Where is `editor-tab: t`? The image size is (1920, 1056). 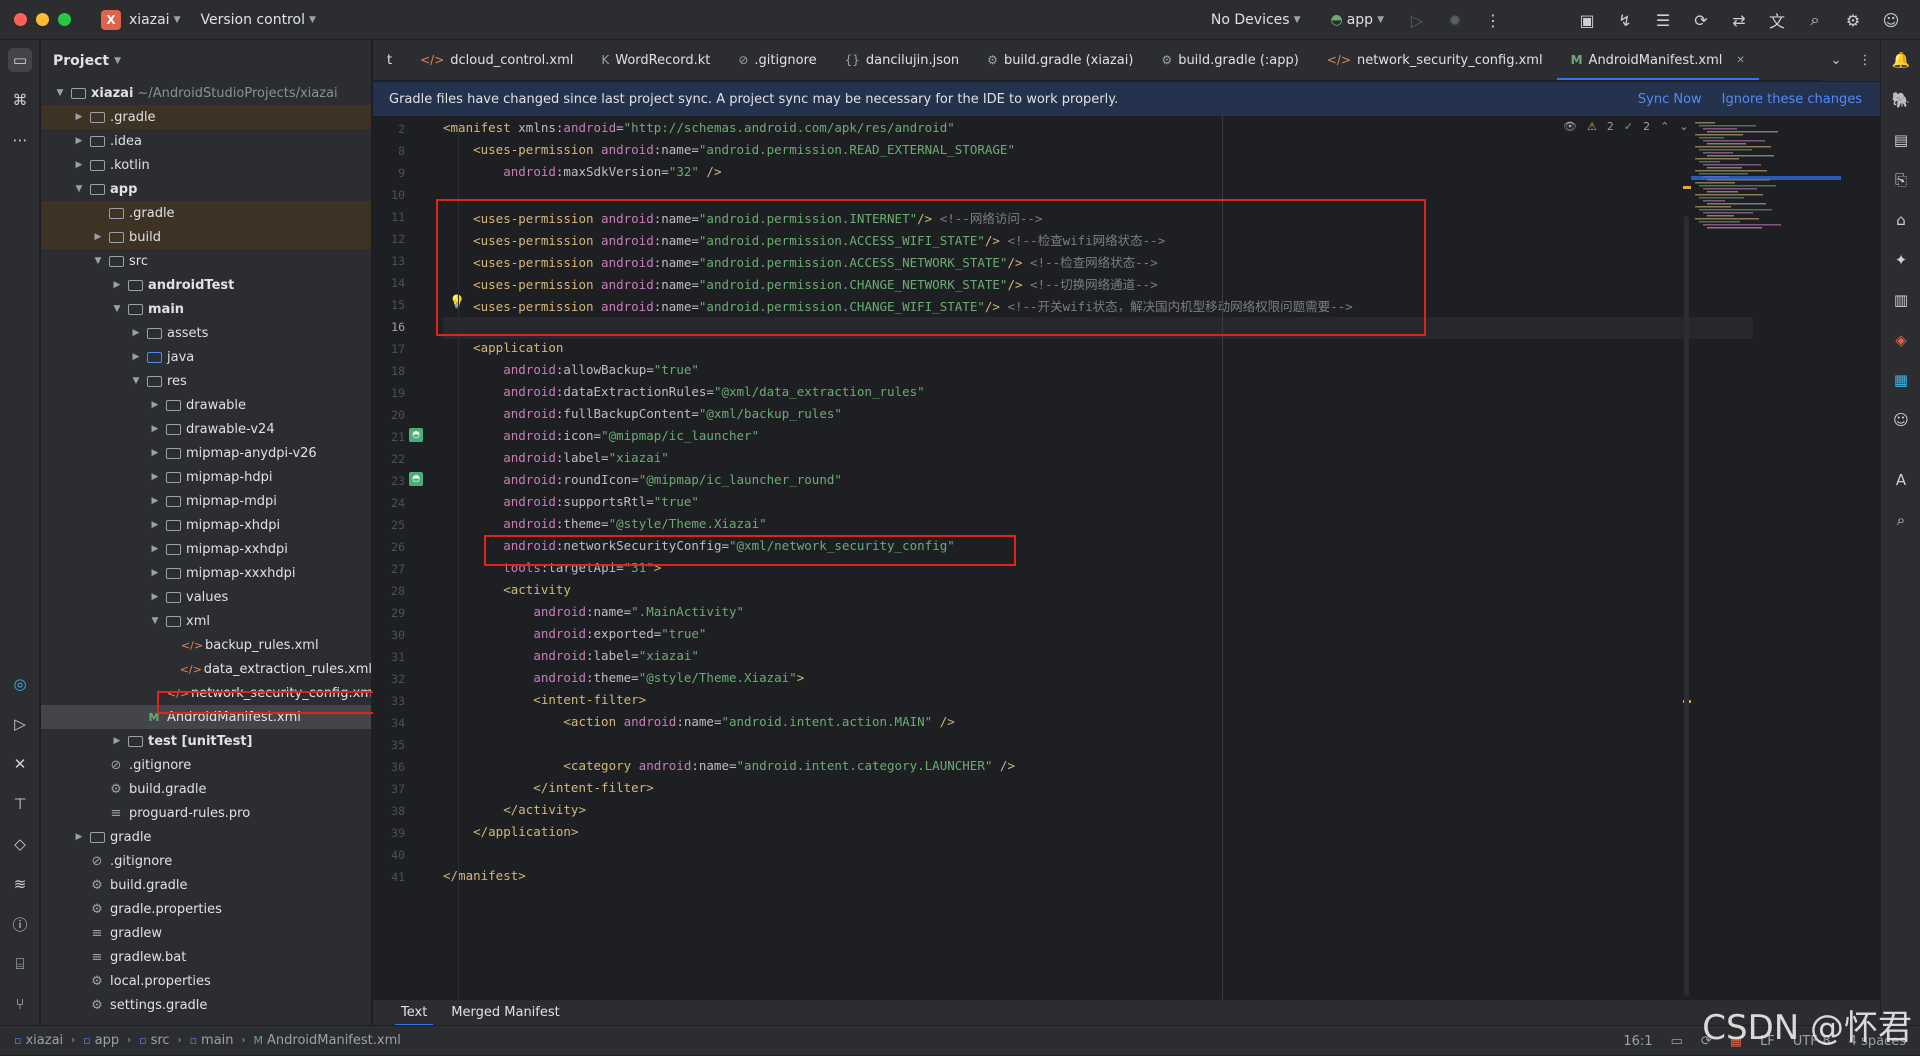
editor-tab: t is located at coordinates (389, 60).